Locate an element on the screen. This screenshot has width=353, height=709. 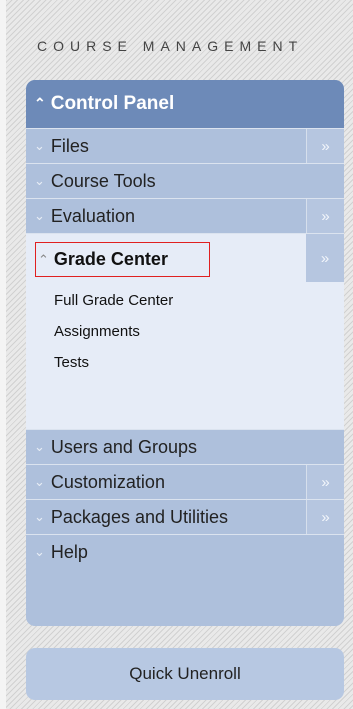
menu-item-label: Customization is located at coordinates (107, 481).